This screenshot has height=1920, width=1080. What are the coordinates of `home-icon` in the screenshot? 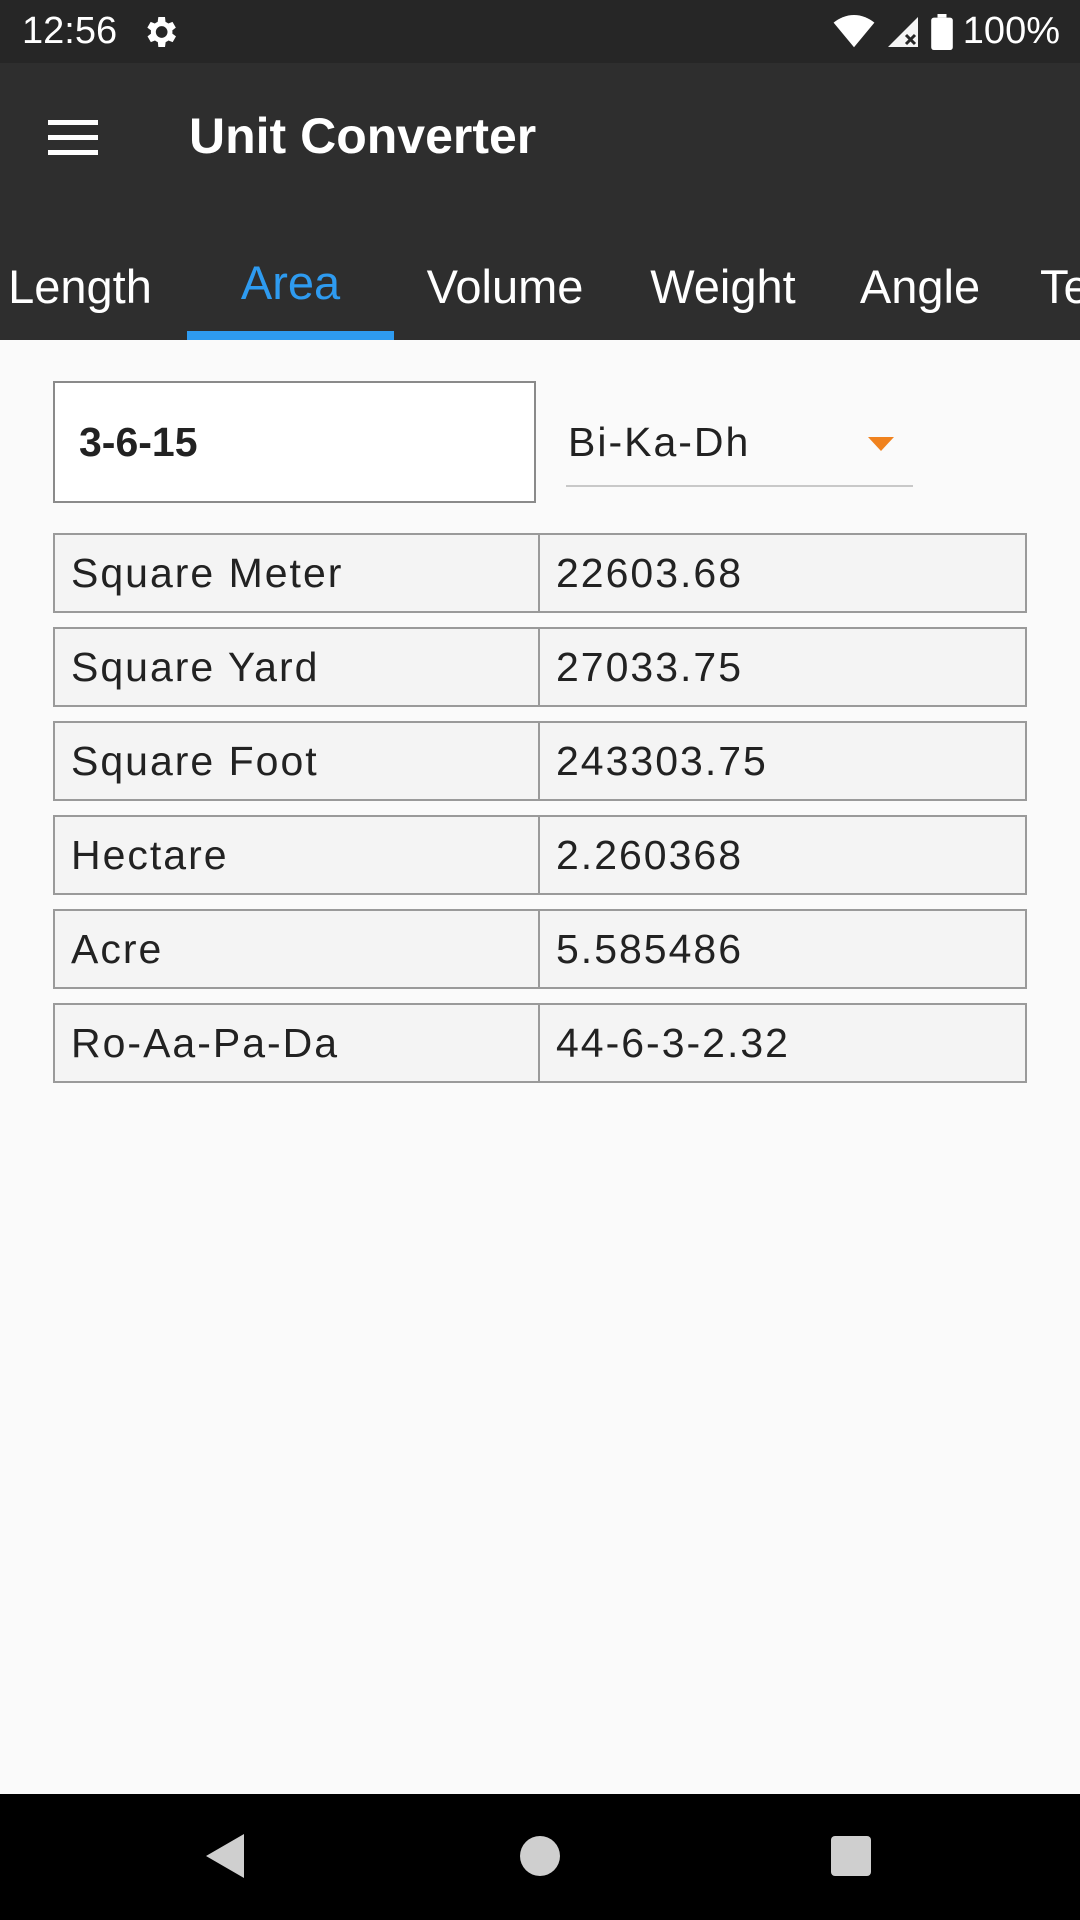 It's located at (540, 1856).